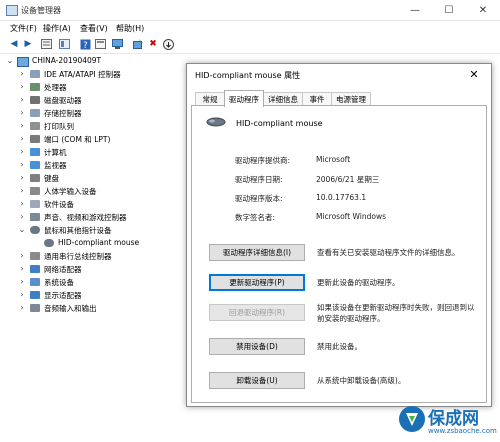 The image size is (500, 442). What do you see at coordinates (95, 243) in the screenshot?
I see `tree-device-item: HID-compliant mouse` at bounding box center [95, 243].